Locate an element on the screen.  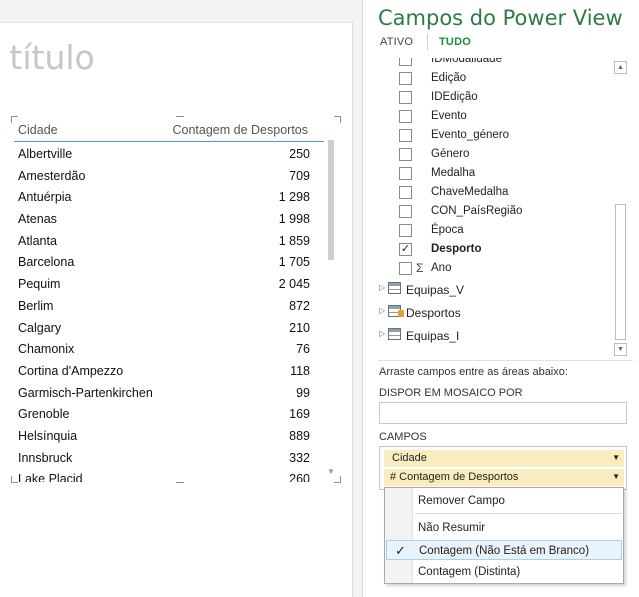
cell-city: Antuérpia is located at coordinates (45, 197).